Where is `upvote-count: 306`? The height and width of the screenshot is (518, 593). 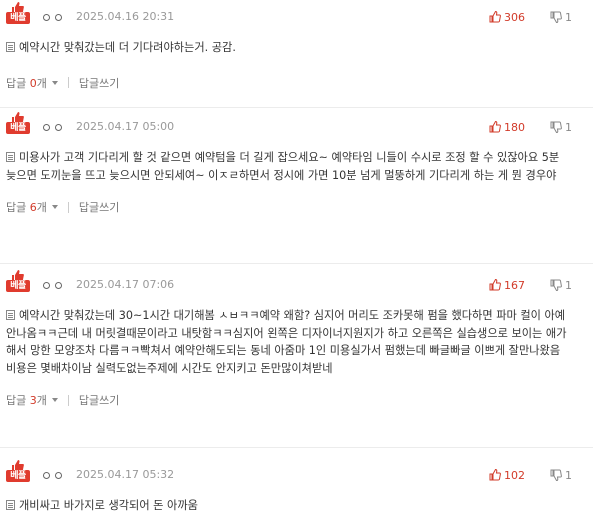 upvote-count: 306 is located at coordinates (514, 17).